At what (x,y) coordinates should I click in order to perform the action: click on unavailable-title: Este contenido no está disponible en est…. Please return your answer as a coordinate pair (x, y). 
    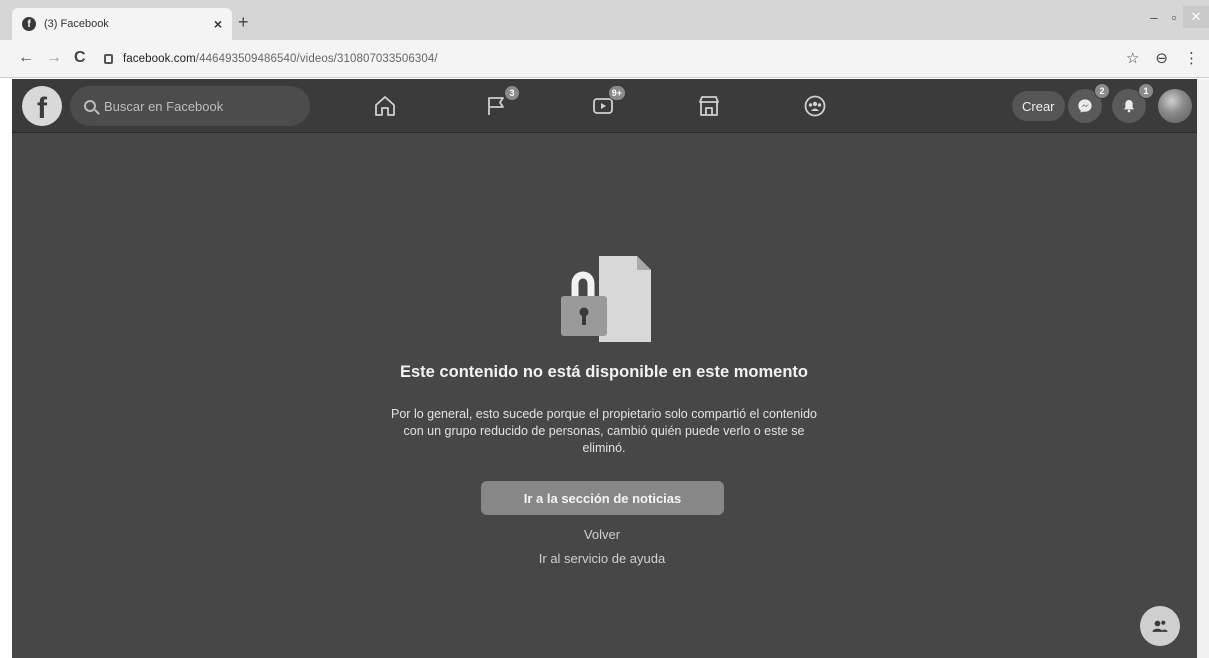
    Looking at the image, I should click on (604, 372).